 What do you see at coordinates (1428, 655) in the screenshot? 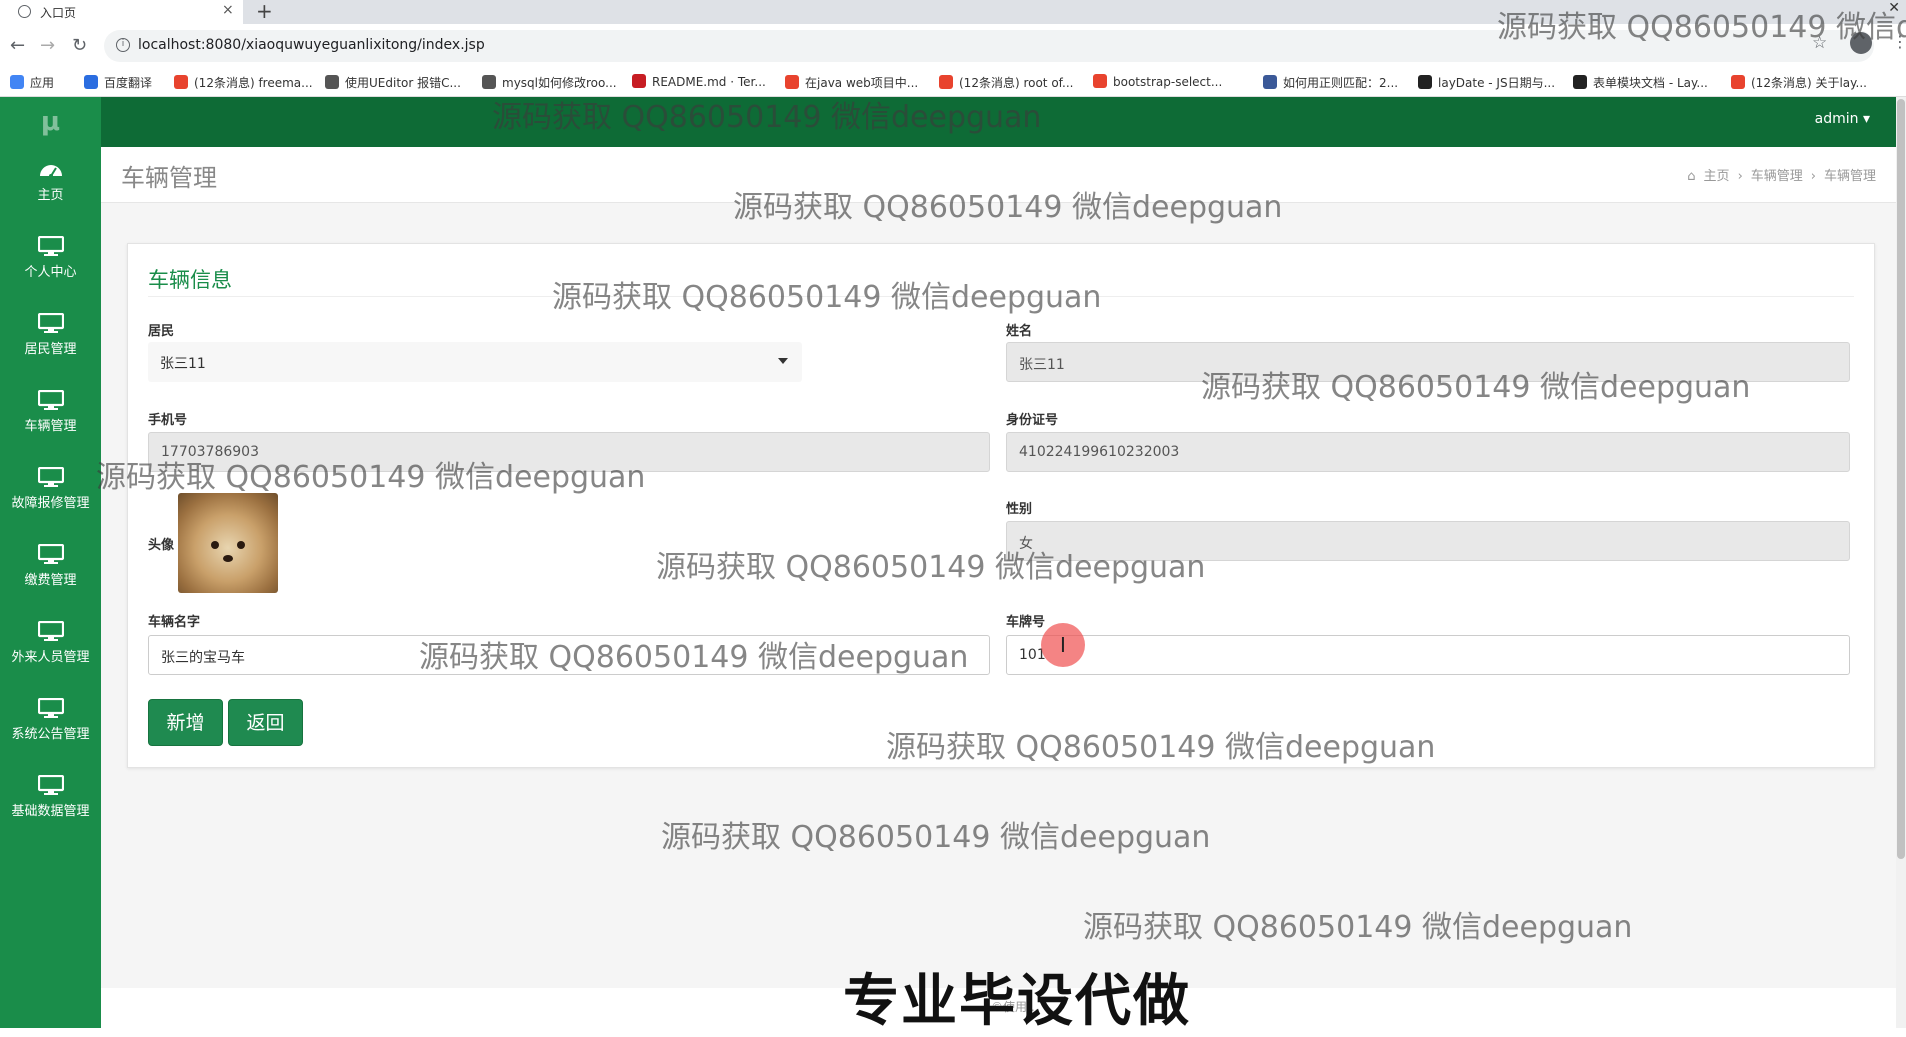
I see `plate-input: 101` at bounding box center [1428, 655].